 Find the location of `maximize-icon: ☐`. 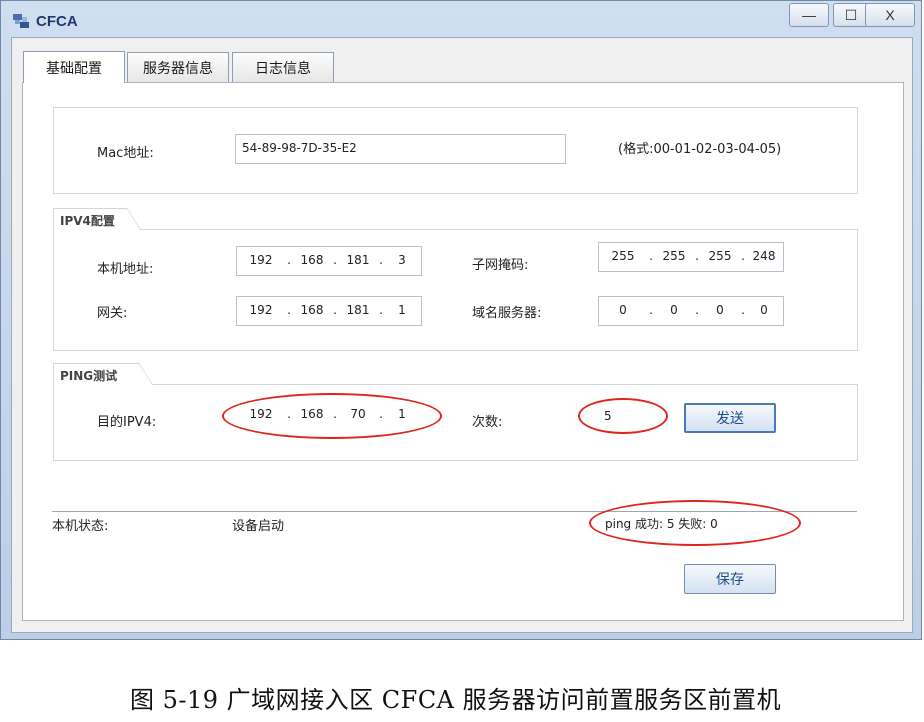

maximize-icon: ☐ is located at coordinates (851, 14).